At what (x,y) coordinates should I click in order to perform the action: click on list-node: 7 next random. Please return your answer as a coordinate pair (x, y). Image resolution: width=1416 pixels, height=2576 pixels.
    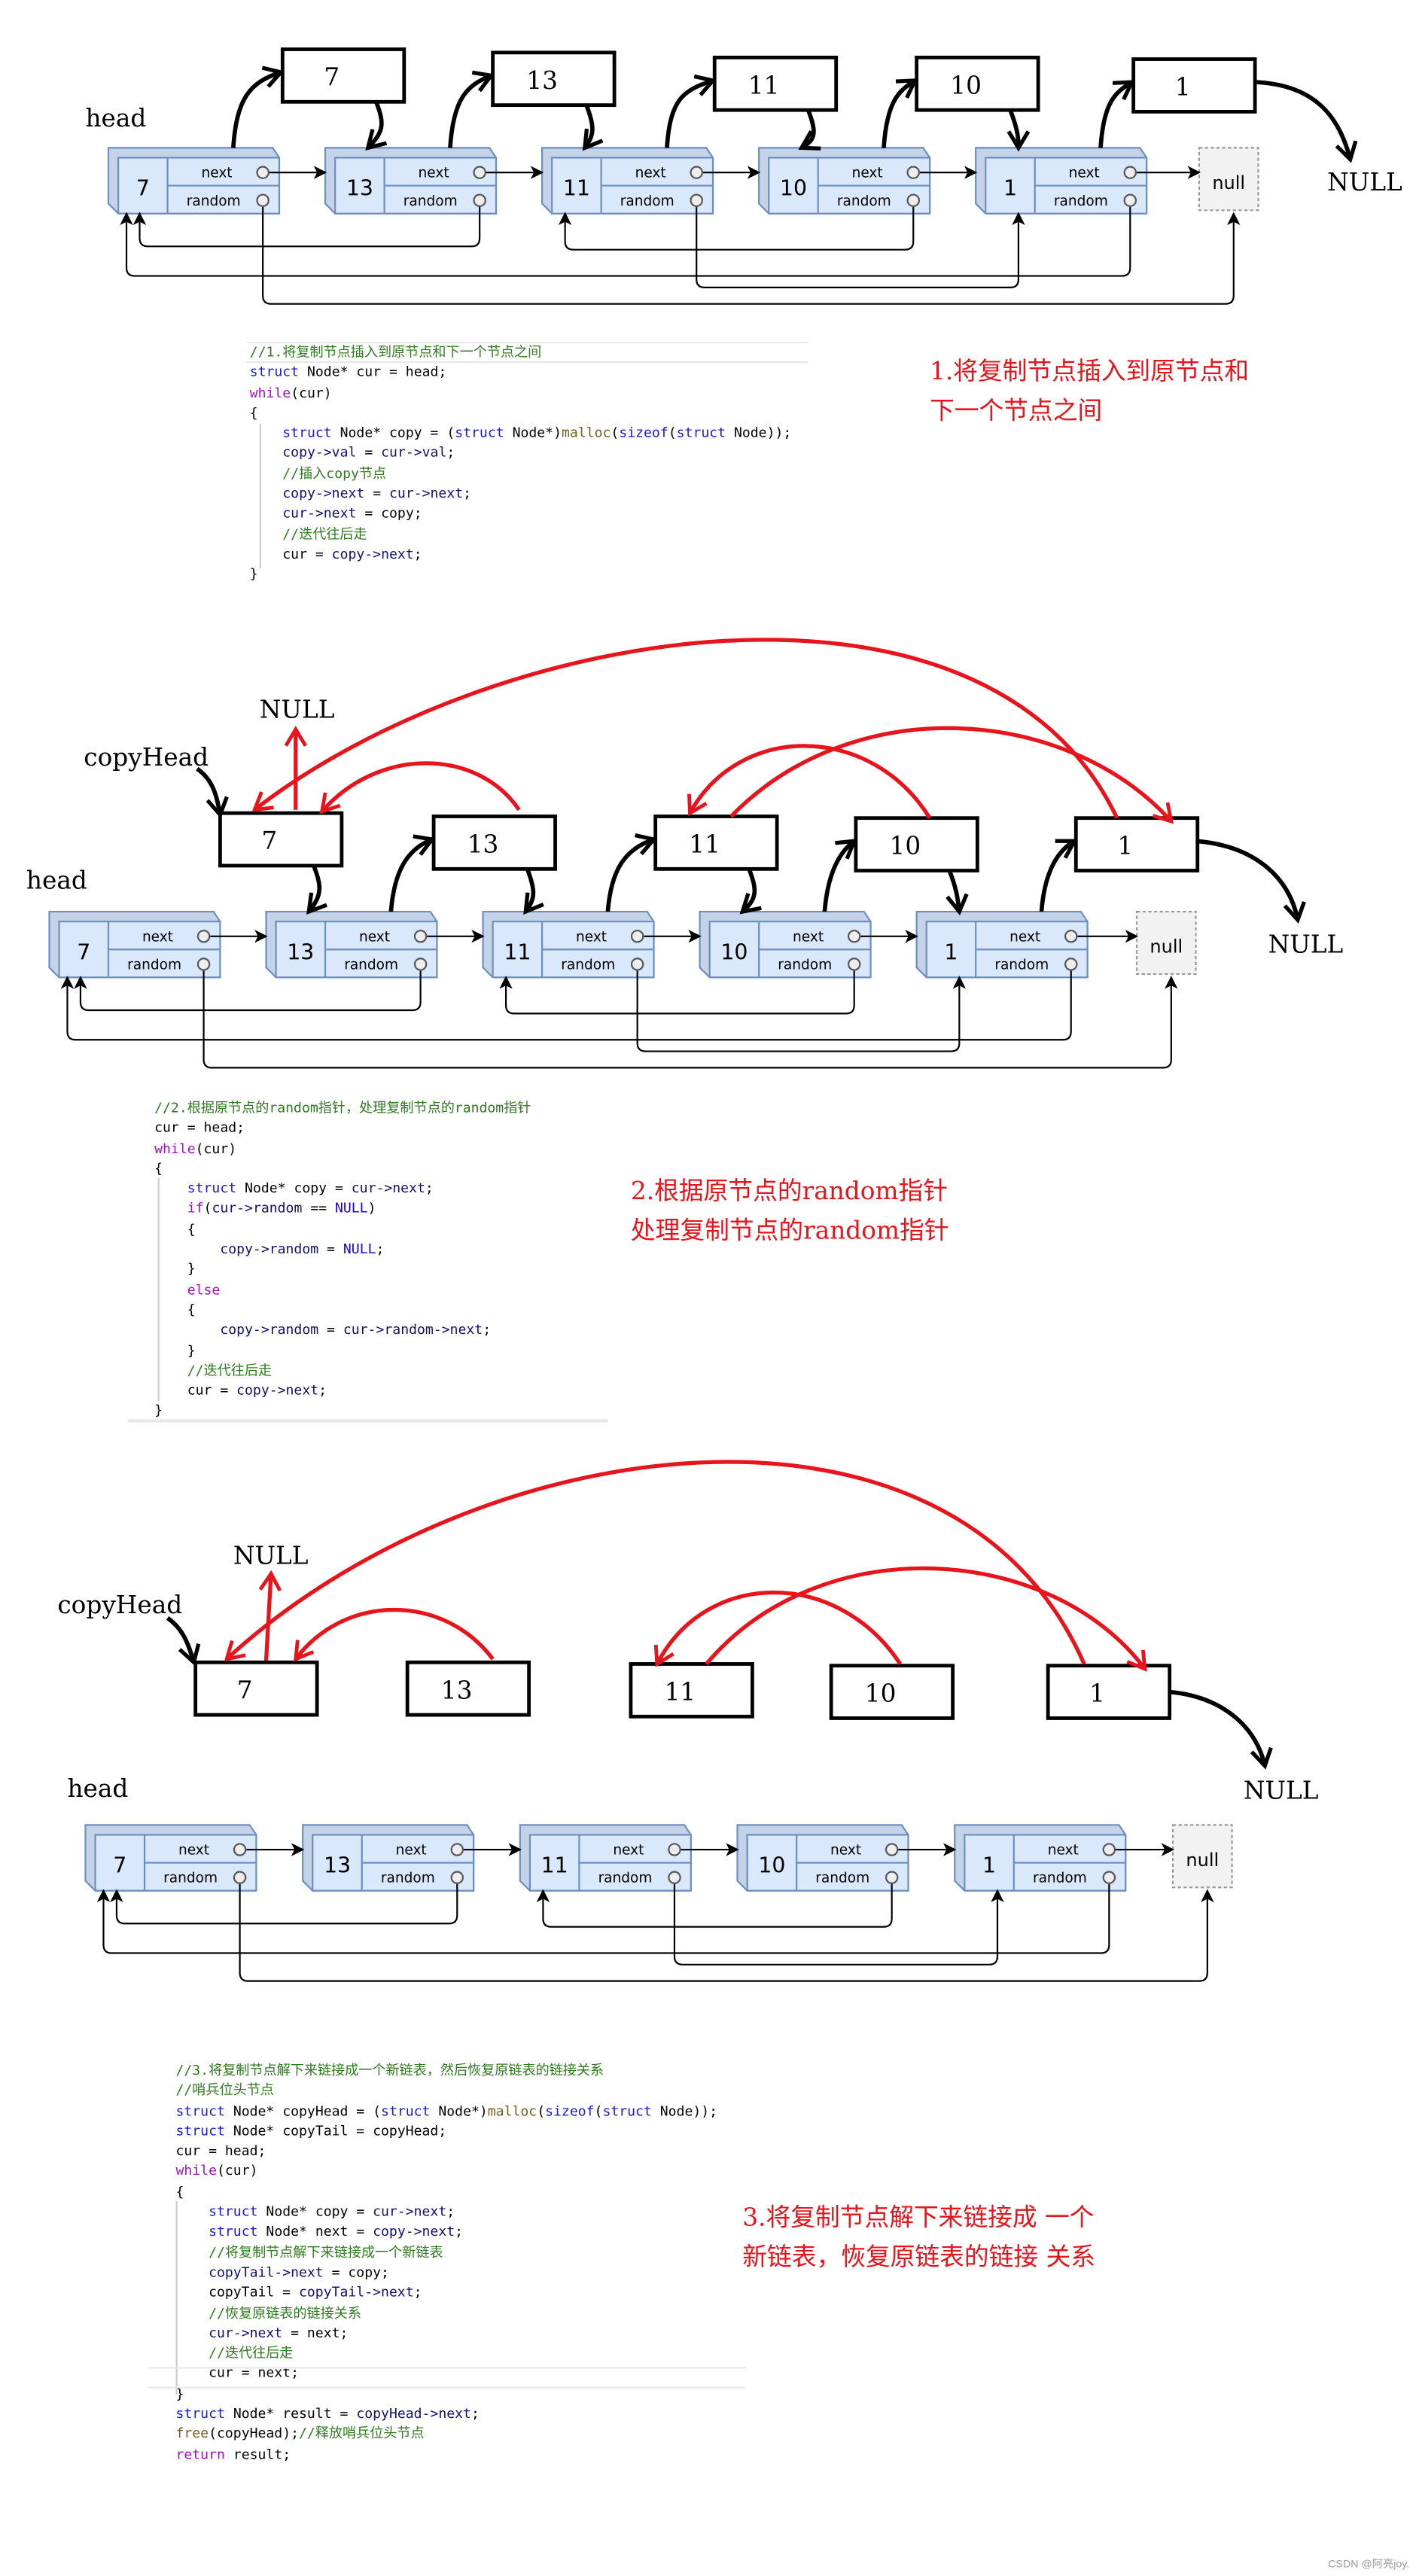
    Looking at the image, I should click on (134, 945).